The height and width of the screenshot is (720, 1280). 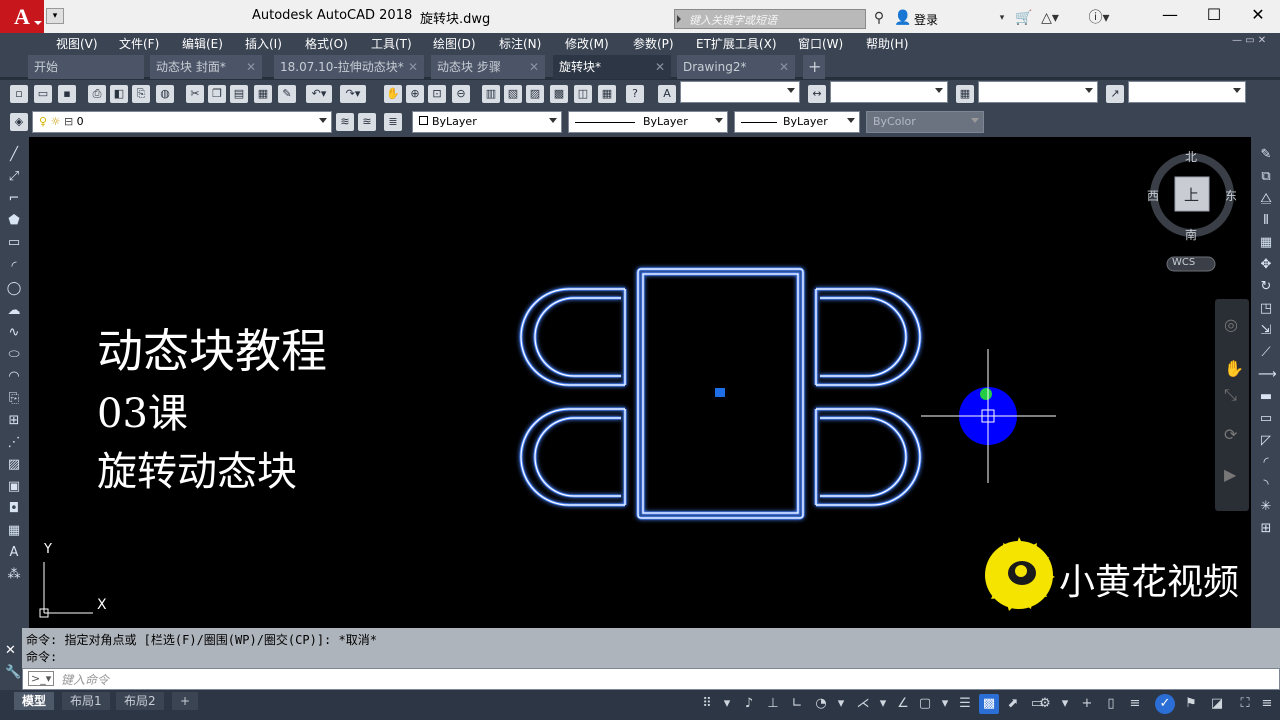 I want to click on explode-icon: ✳, so click(x=1266, y=507).